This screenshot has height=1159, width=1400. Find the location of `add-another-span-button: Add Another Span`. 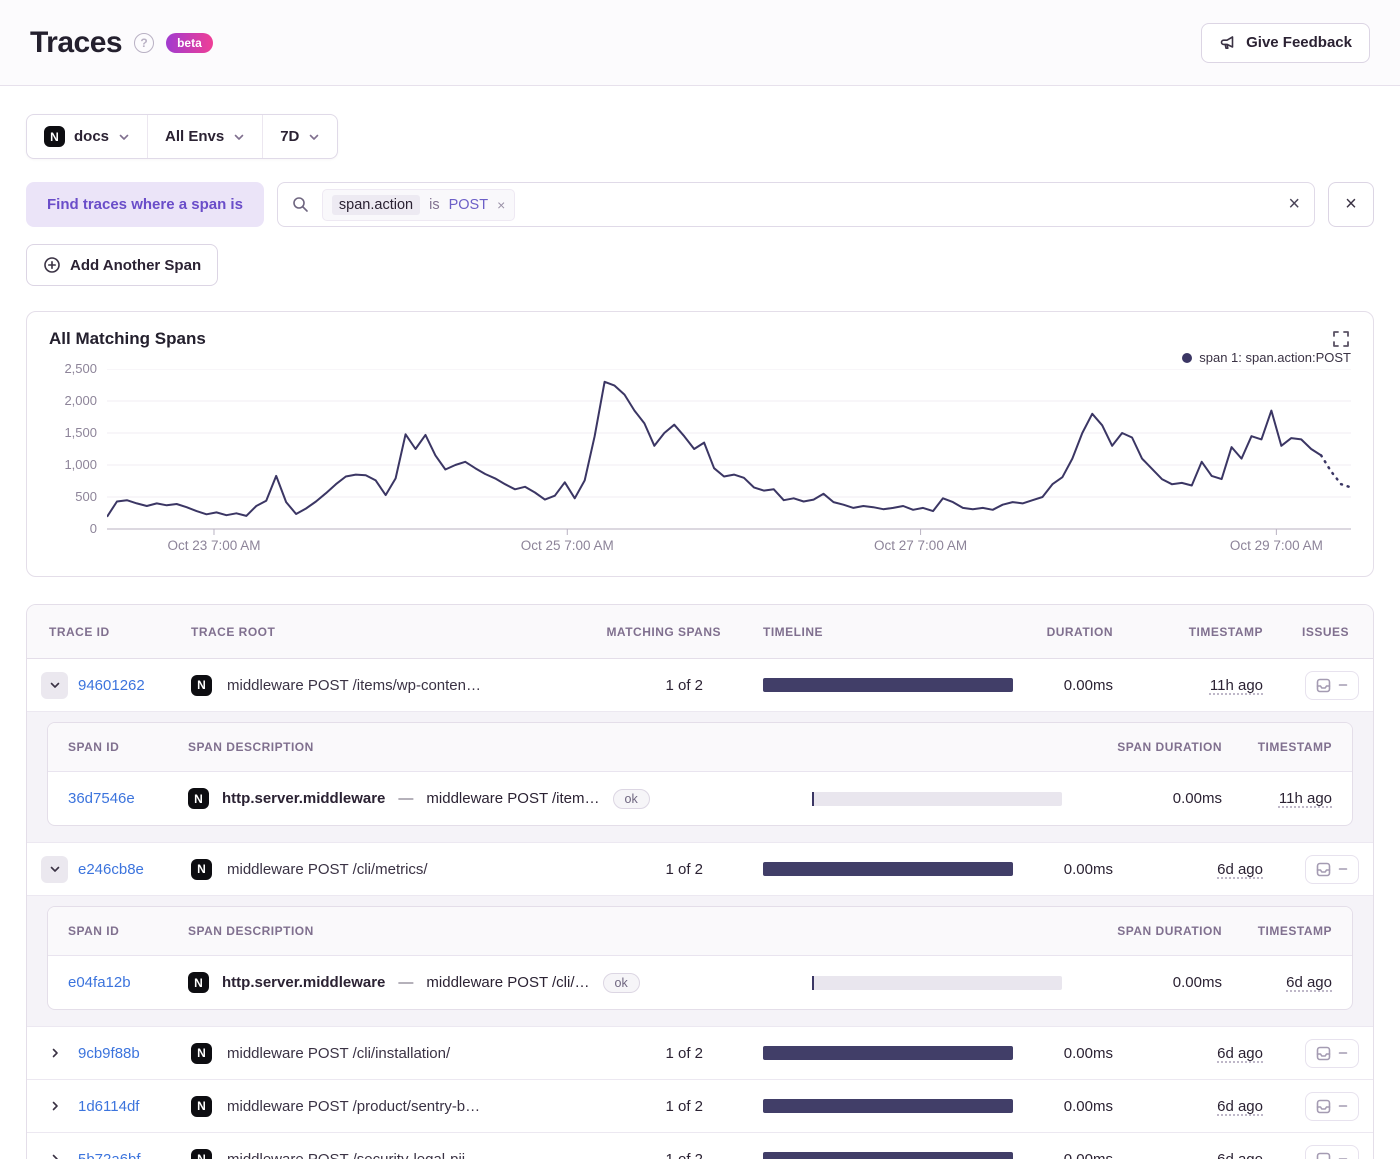

add-another-span-button: Add Another Span is located at coordinates (122, 265).